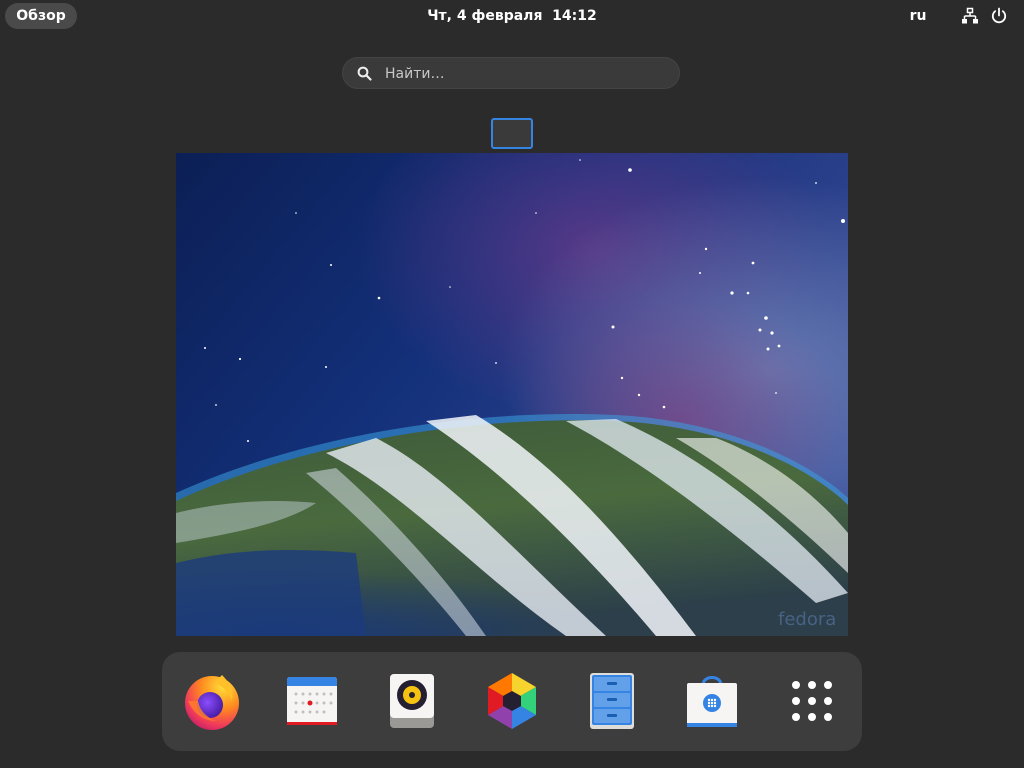  I want to click on search-box, so click(511, 73).